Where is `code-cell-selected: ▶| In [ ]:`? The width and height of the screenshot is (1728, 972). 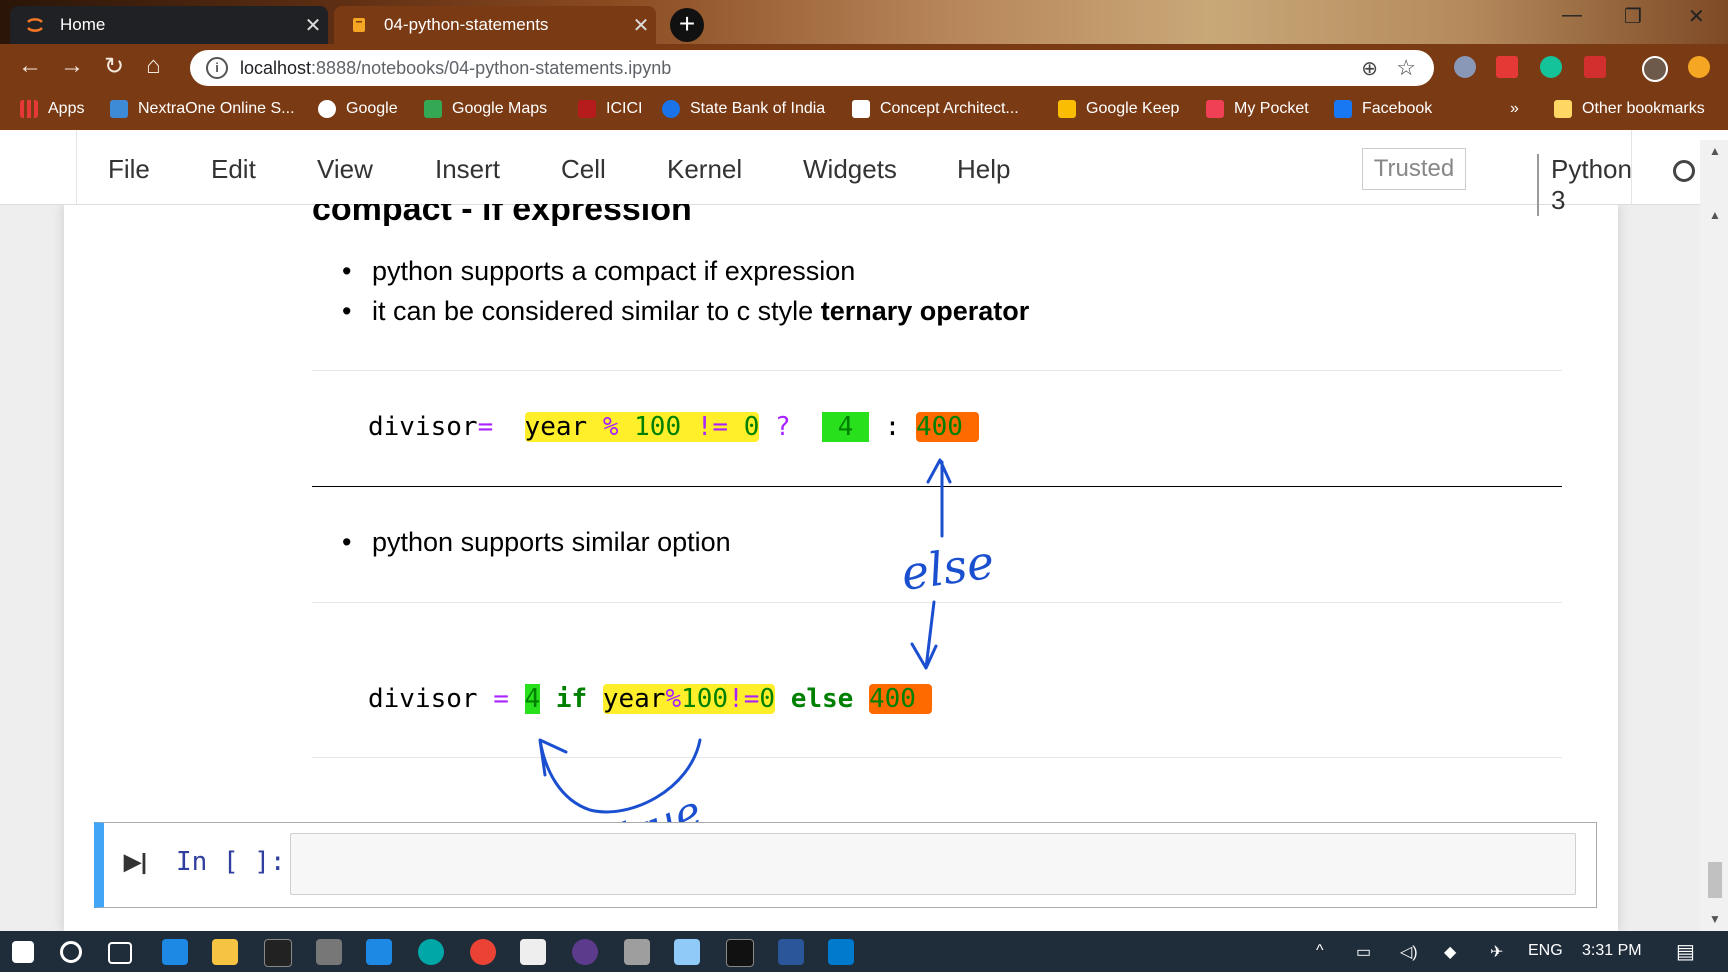
code-cell-selected: ▶| In [ ]: is located at coordinates (845, 865).